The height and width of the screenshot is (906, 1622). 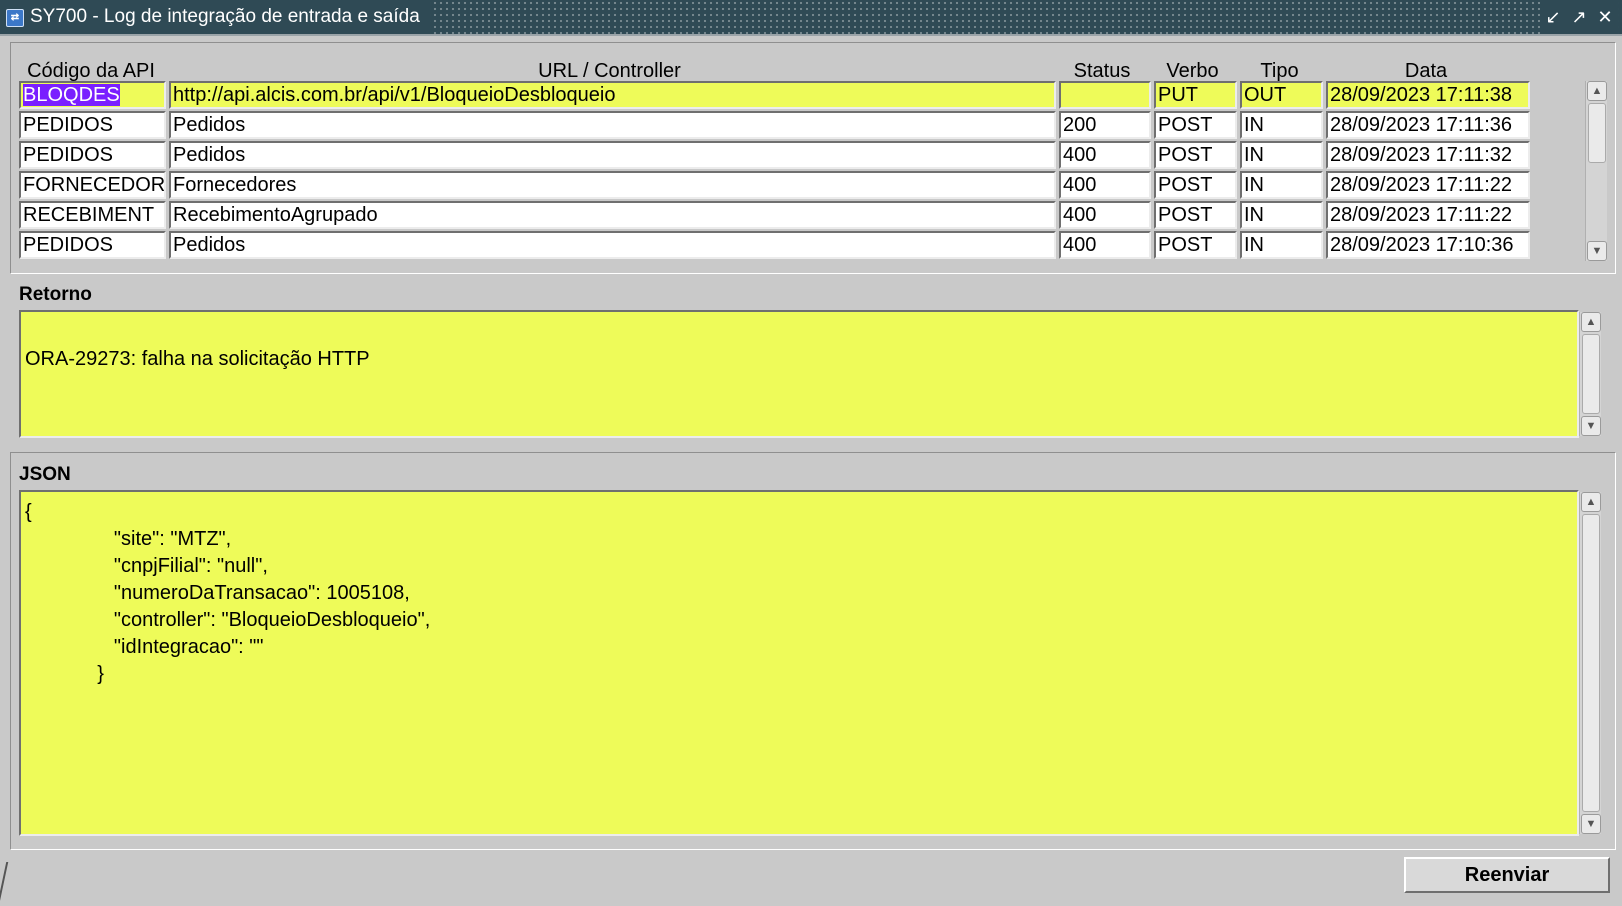 What do you see at coordinates (612, 185) in the screenshot?
I see `cell-url: Fornecedores` at bounding box center [612, 185].